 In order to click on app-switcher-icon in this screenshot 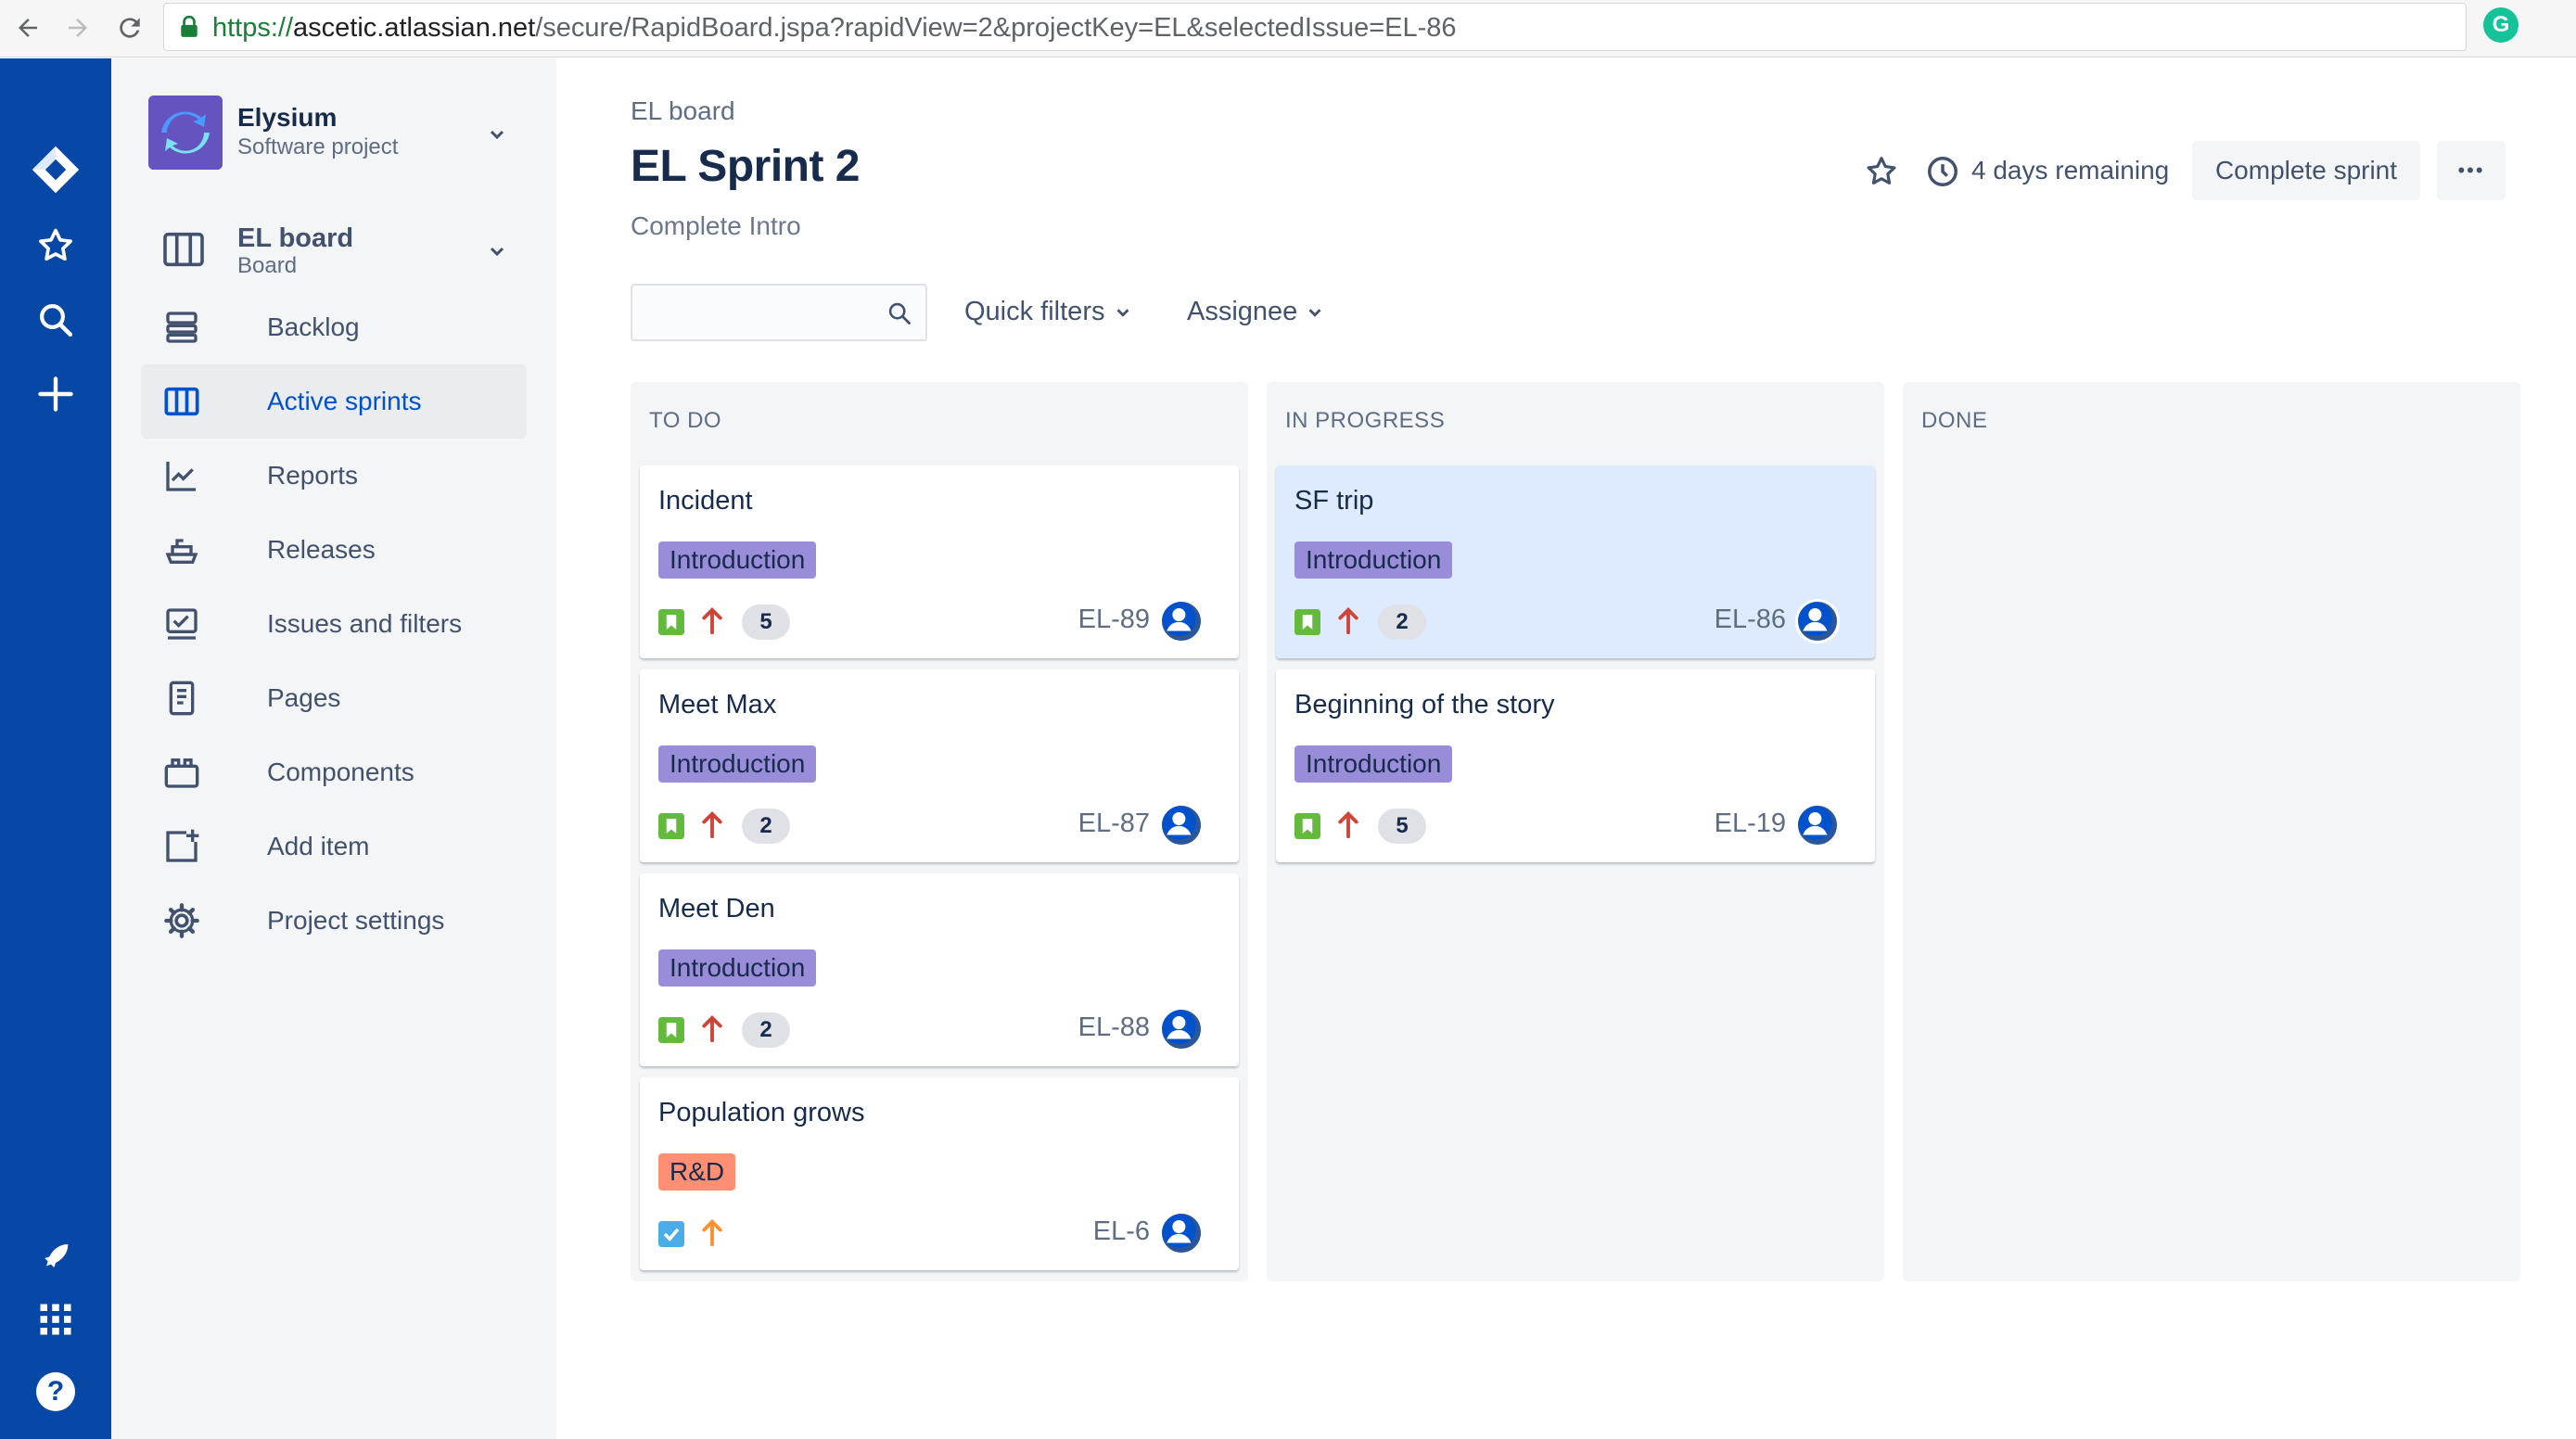, I will do `click(55, 1320)`.